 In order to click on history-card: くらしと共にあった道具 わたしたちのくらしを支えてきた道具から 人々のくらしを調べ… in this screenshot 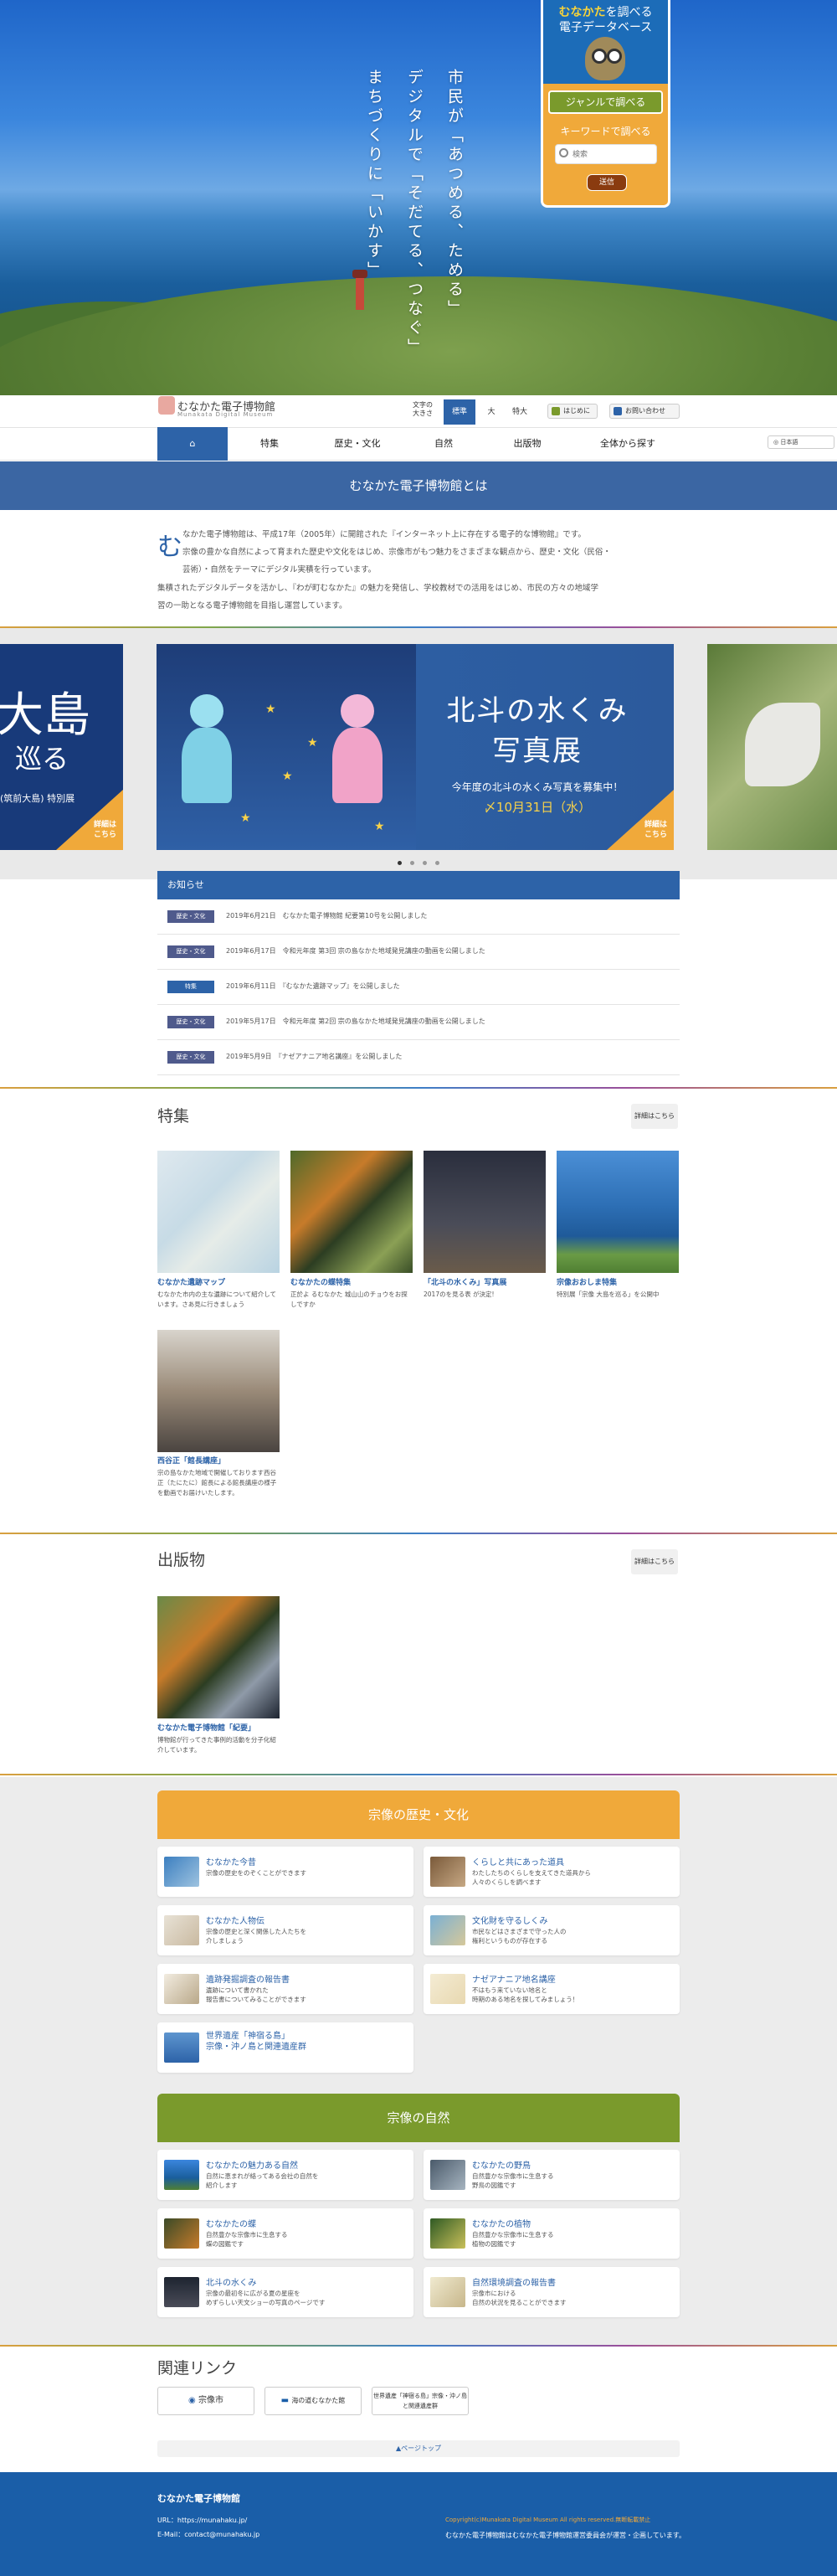, I will do `click(552, 1872)`.